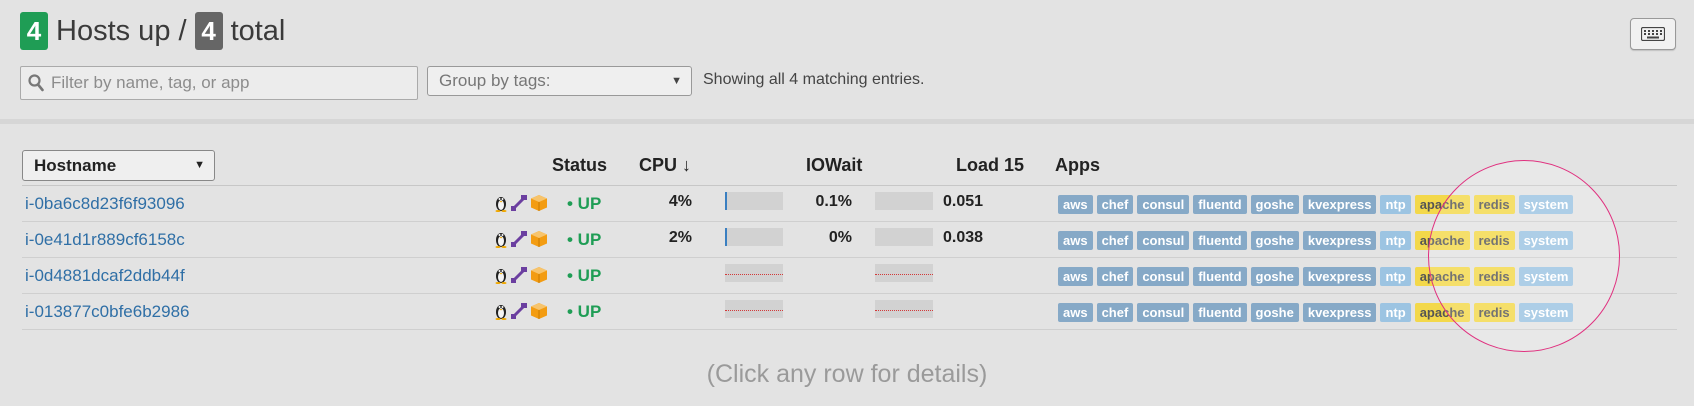 The width and height of the screenshot is (1694, 406). What do you see at coordinates (34, 31) in the screenshot?
I see `hosts-up-badge: 4` at bounding box center [34, 31].